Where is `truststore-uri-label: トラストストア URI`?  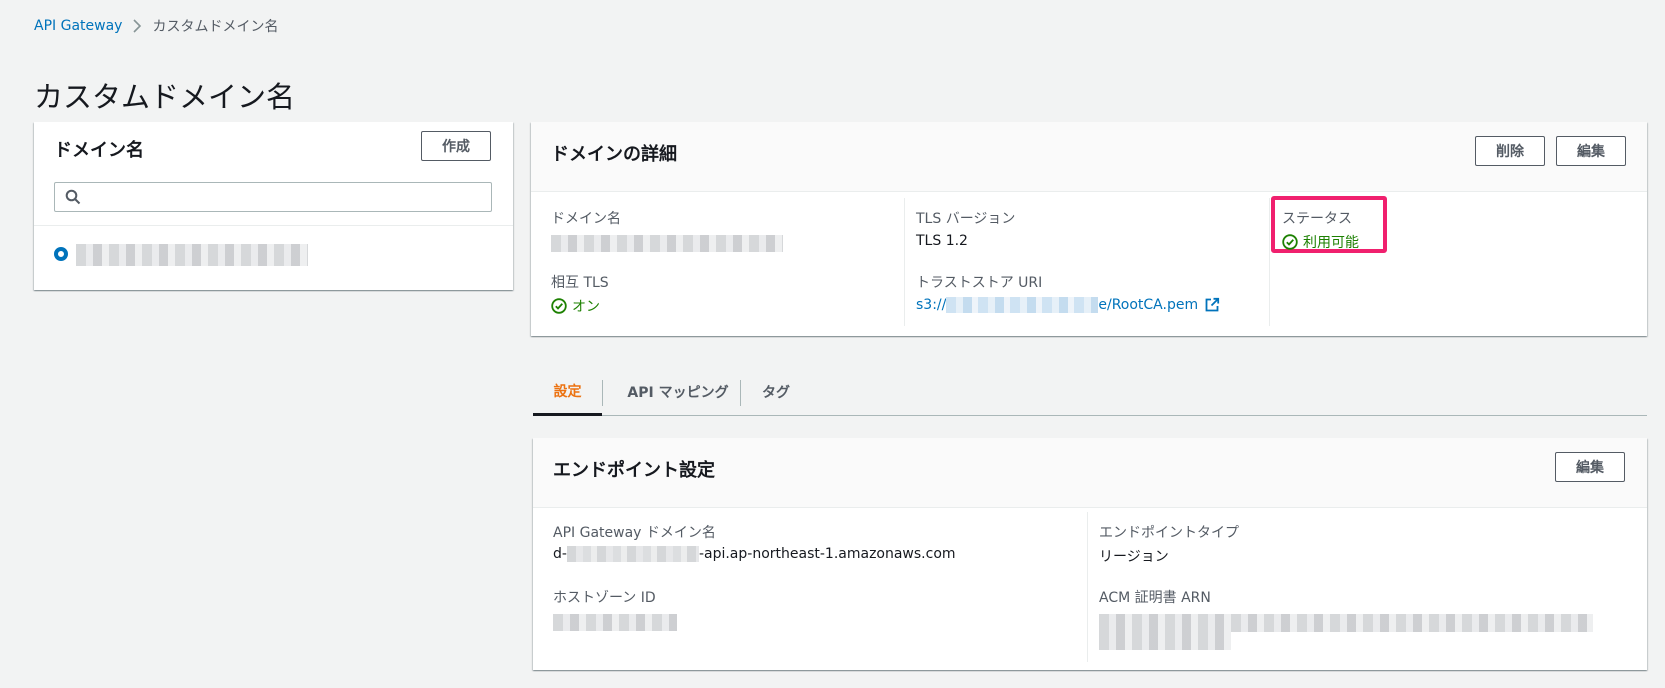 truststore-uri-label: トラストストア URI is located at coordinates (979, 283).